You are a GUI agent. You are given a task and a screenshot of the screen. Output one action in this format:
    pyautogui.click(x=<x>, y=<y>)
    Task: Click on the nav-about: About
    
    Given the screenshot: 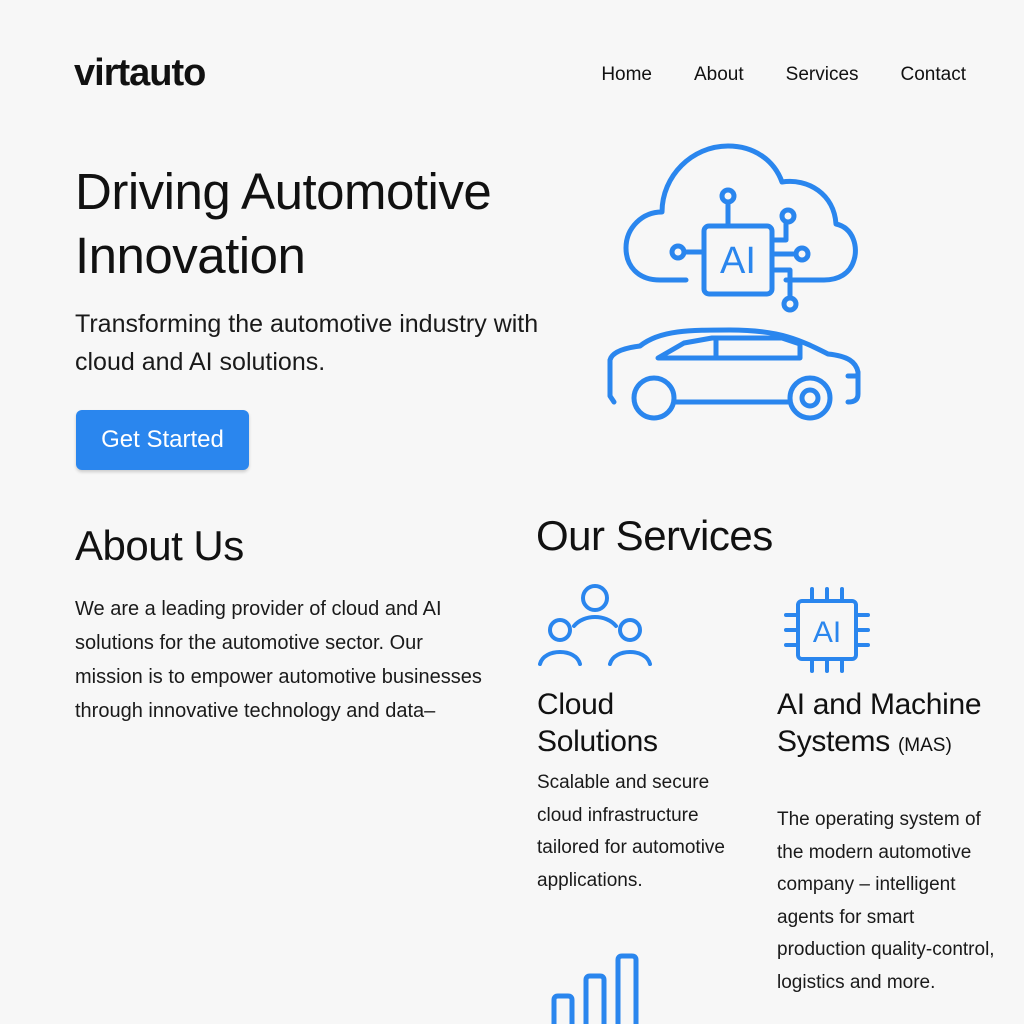 What is the action you would take?
    pyautogui.click(x=719, y=75)
    